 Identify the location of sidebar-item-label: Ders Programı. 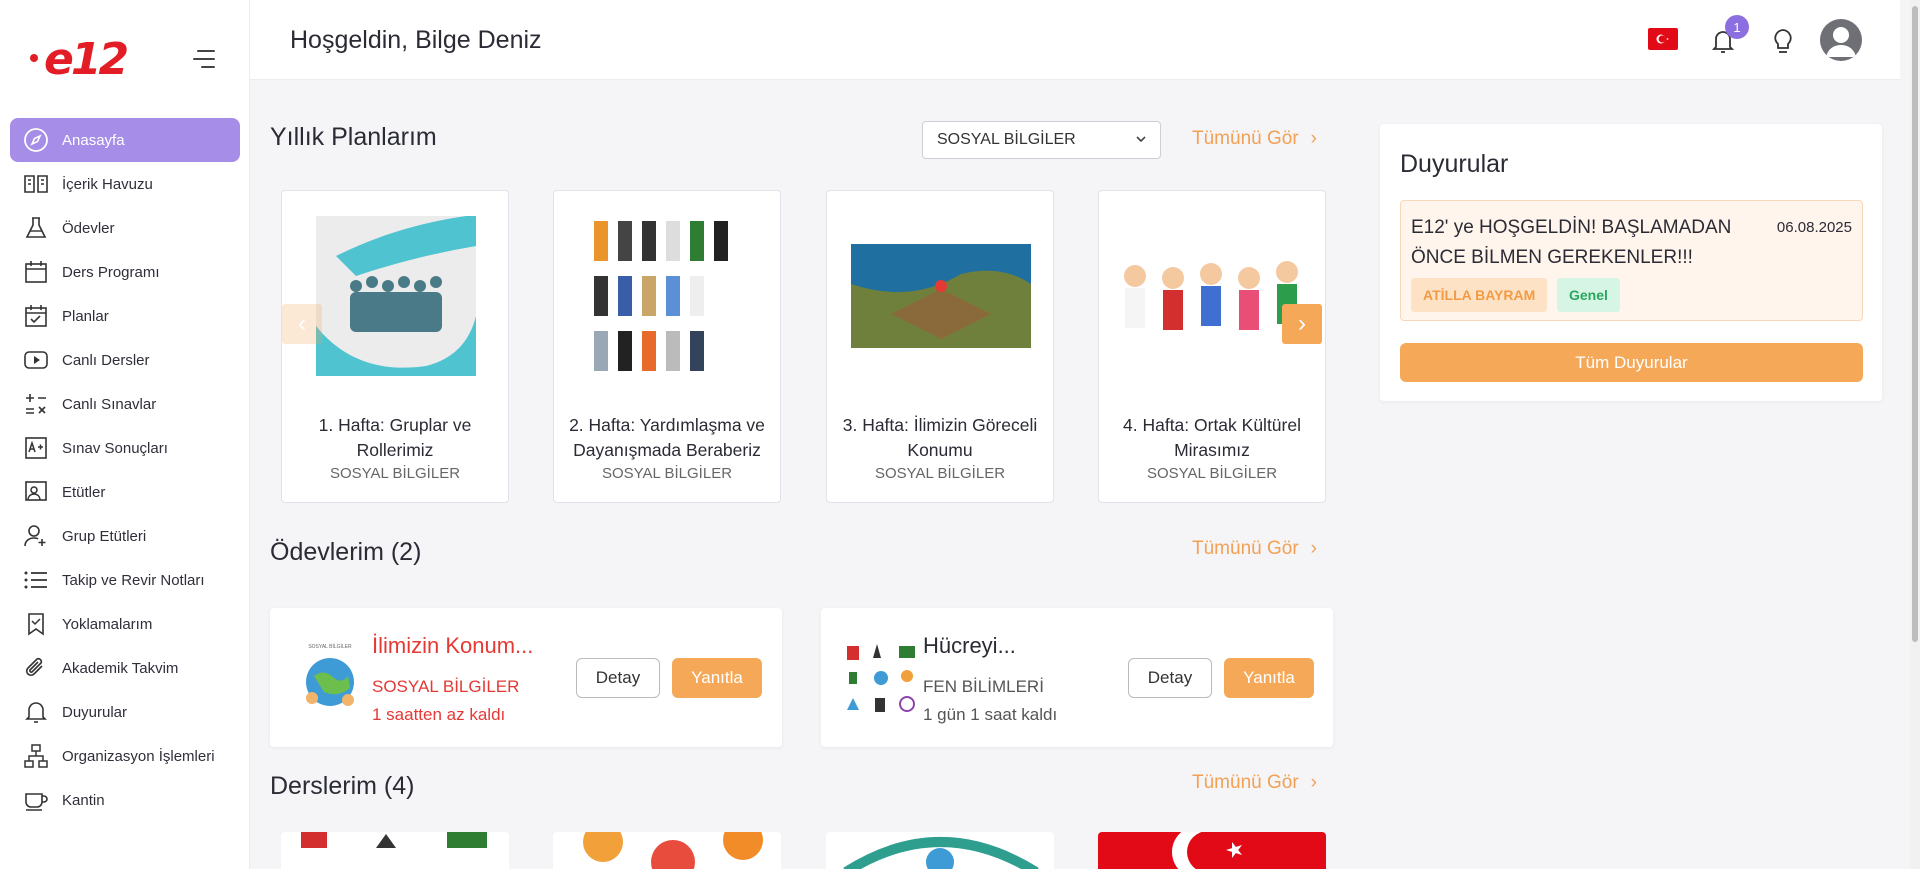
(111, 272).